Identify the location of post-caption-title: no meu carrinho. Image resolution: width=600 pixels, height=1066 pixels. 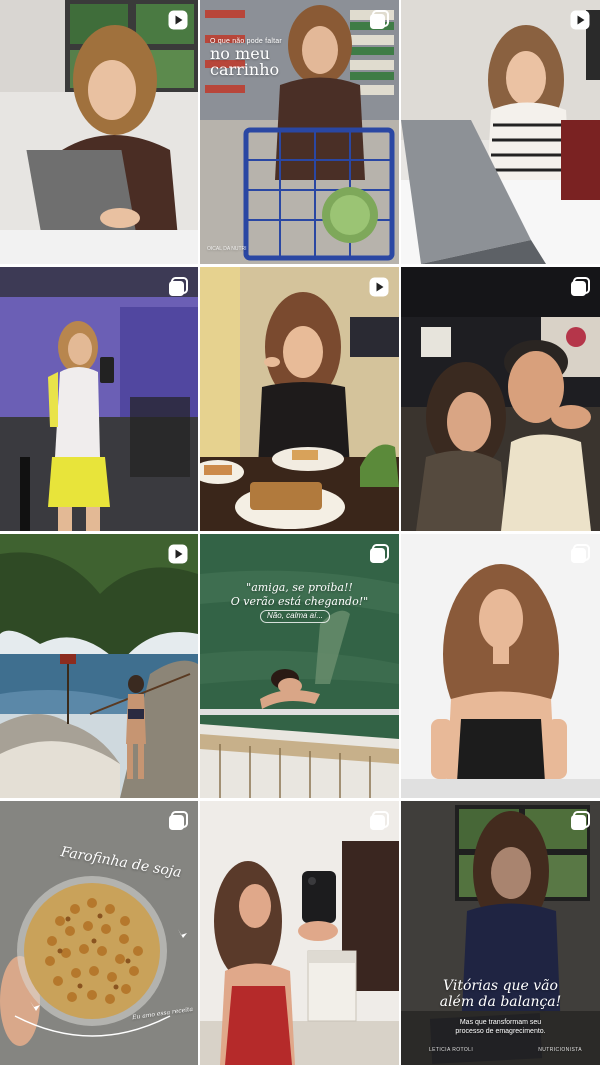
(244, 62).